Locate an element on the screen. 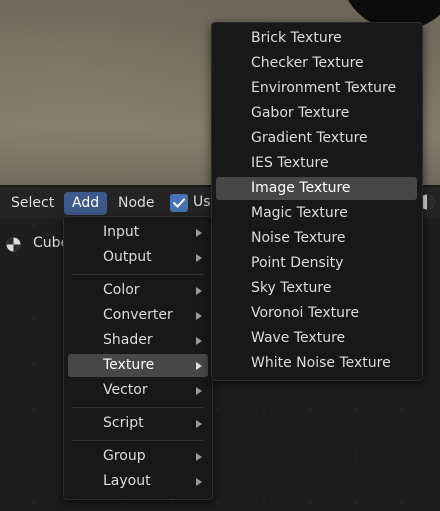  submenu-item-white-noise-texture: White Noise Texture is located at coordinates (316, 363).